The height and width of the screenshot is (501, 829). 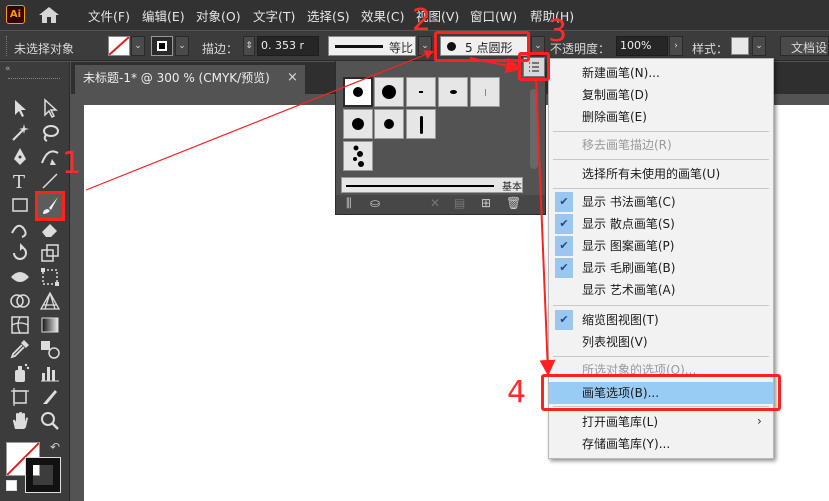 I want to click on annotation-box-brush-options, so click(x=661, y=392).